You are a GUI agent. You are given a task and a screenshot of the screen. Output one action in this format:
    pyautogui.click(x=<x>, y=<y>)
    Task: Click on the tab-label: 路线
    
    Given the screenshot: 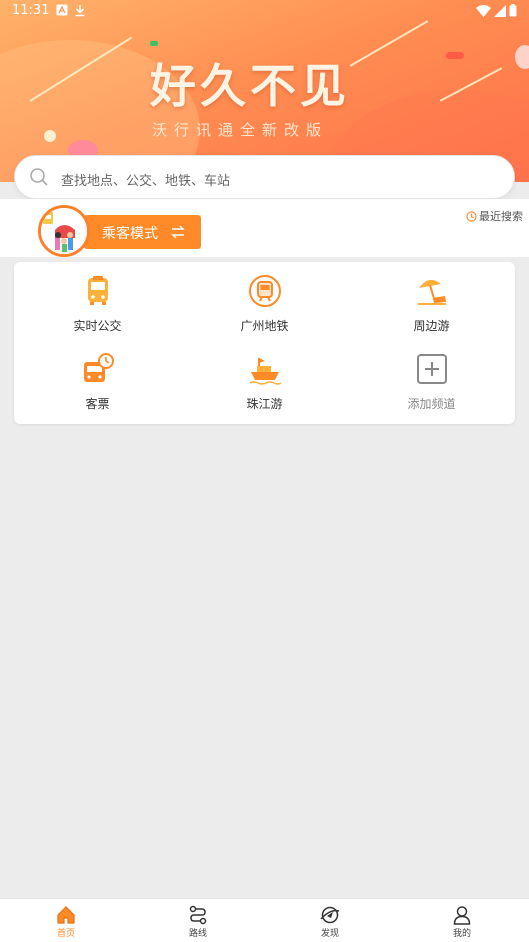 What is the action you would take?
    pyautogui.click(x=197, y=934)
    